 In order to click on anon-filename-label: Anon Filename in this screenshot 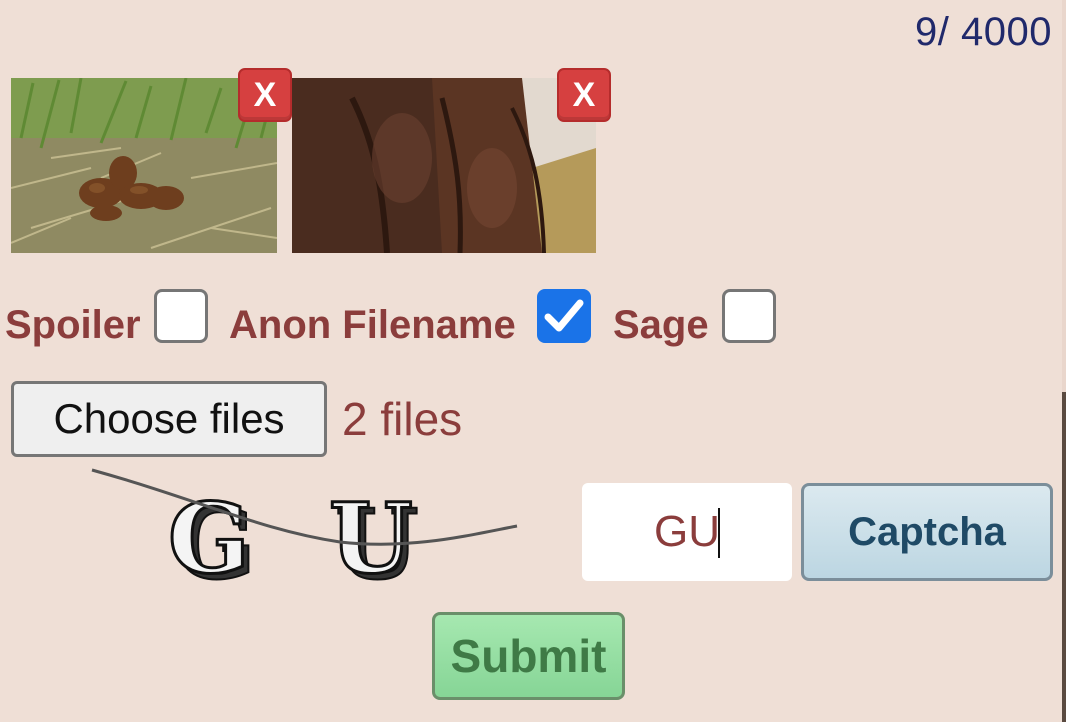, I will do `click(372, 325)`.